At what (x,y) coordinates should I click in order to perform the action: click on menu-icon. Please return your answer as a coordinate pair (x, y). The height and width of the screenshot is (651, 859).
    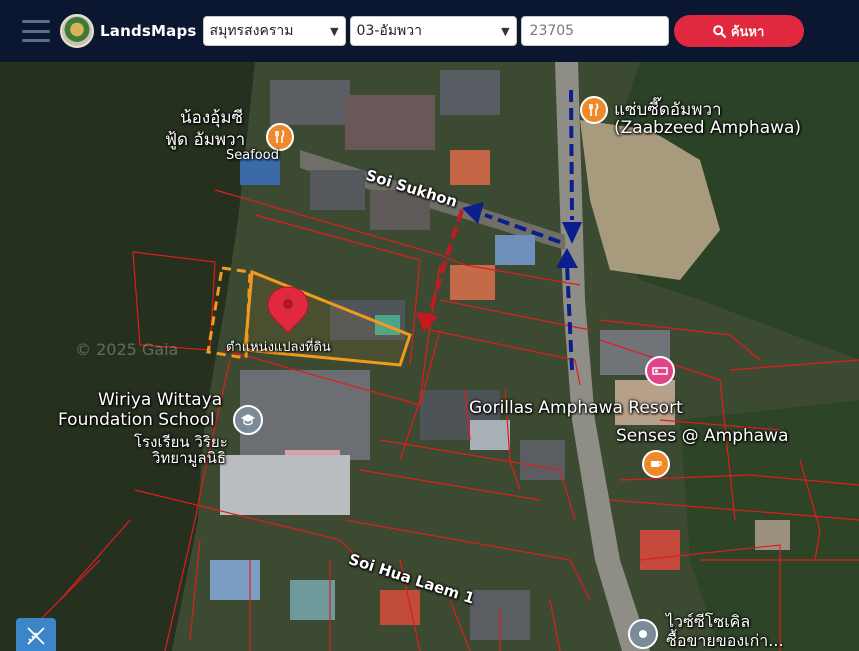
    Looking at the image, I should click on (36, 31).